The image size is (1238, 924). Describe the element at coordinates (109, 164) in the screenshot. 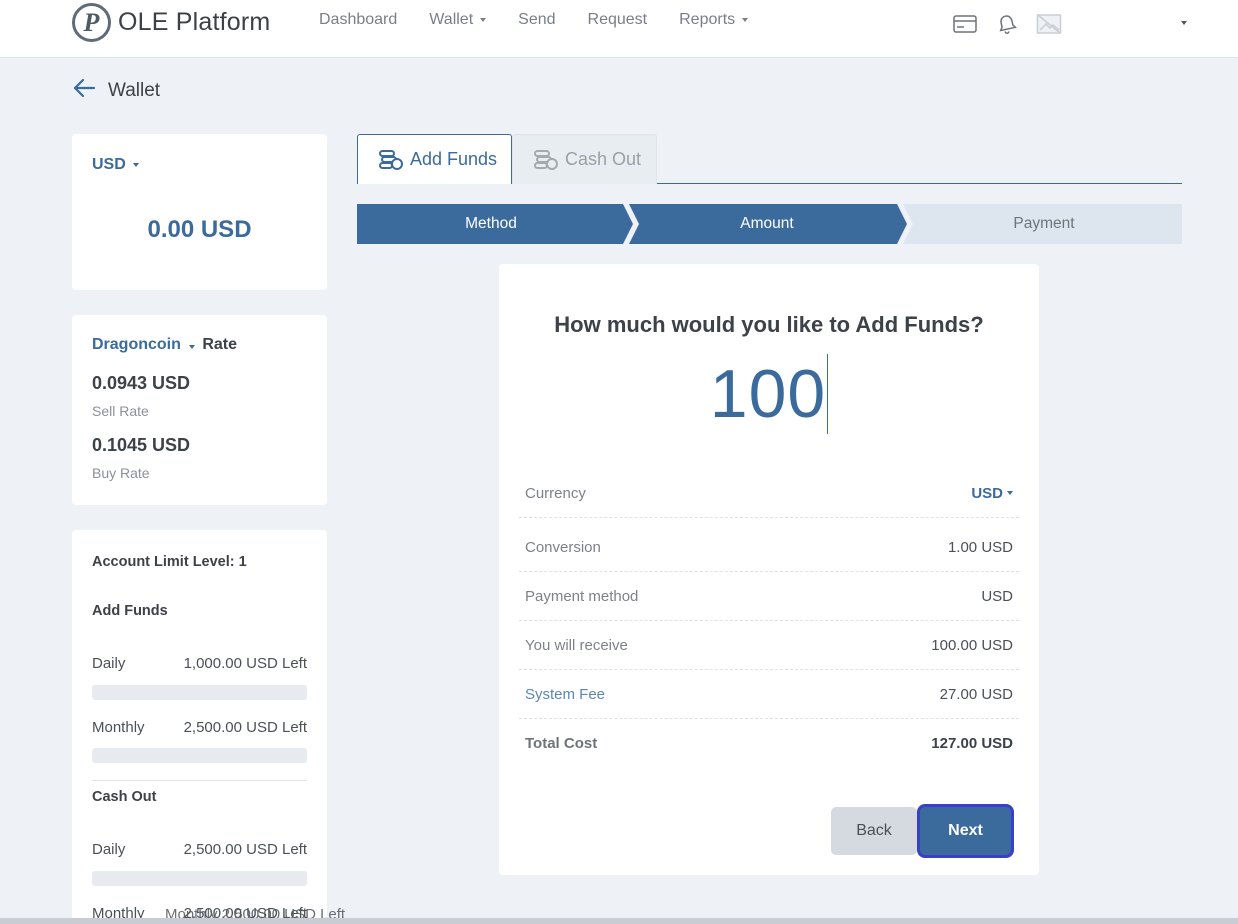

I see `balance-currency-label: USD` at that location.